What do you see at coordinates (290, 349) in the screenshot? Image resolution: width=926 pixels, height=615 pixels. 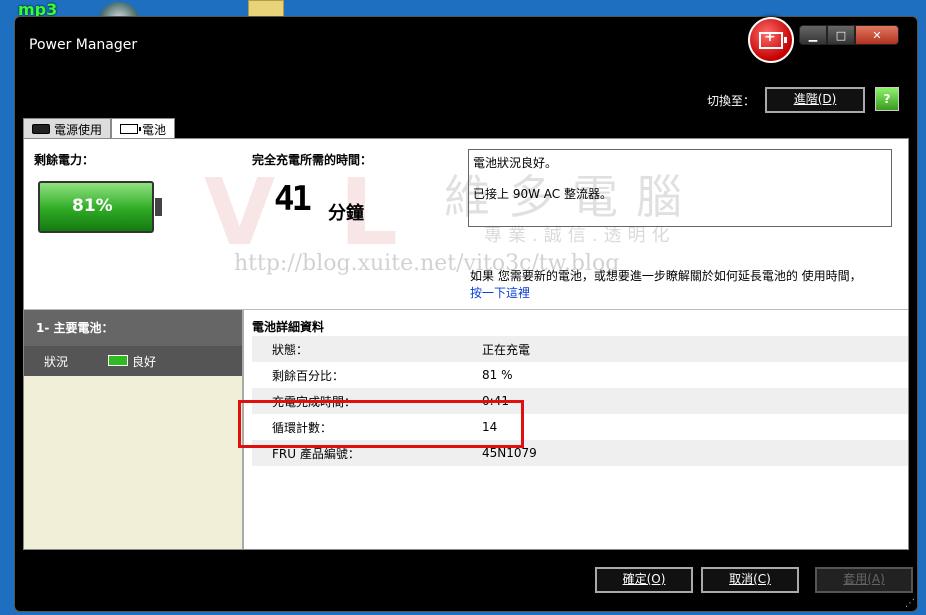 I see `detail-key: 狀態：` at bounding box center [290, 349].